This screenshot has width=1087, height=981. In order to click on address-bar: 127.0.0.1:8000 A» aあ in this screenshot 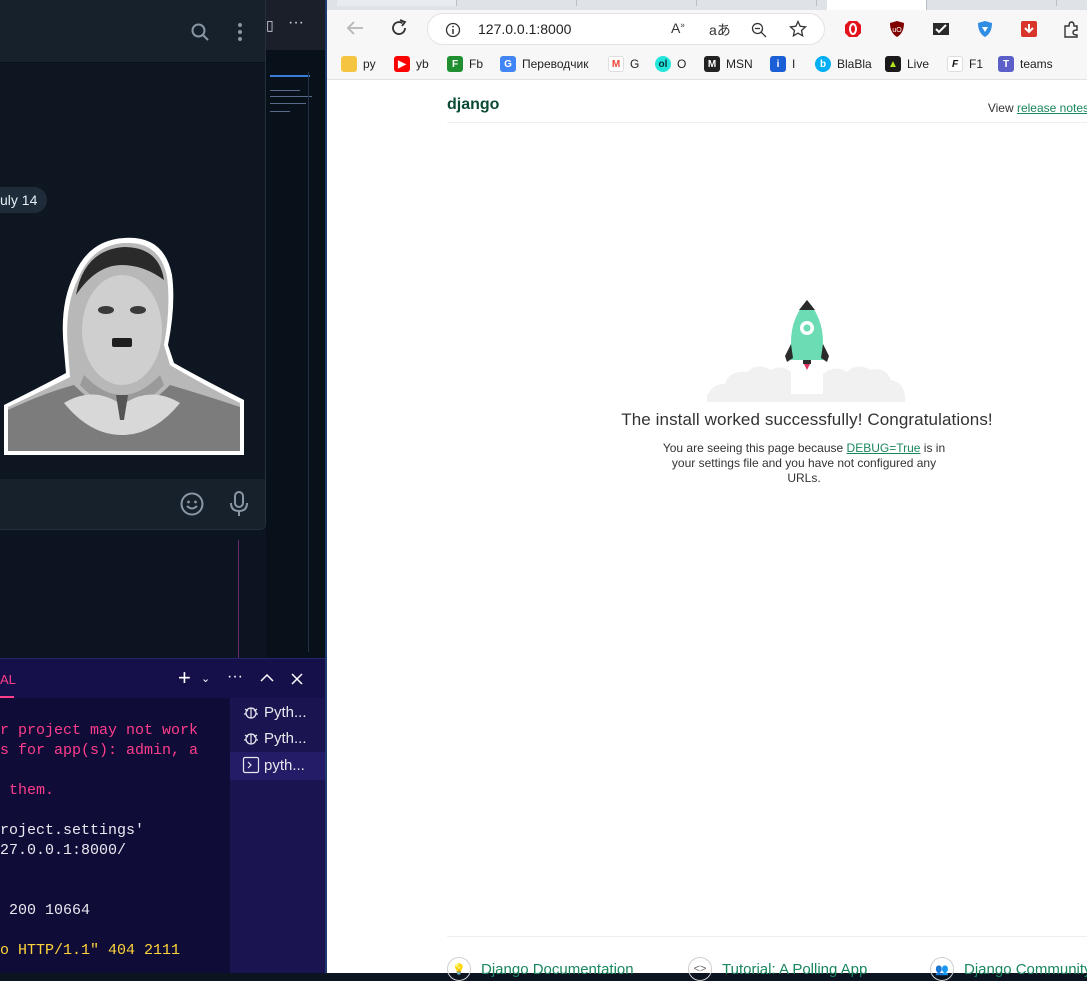, I will do `click(626, 29)`.